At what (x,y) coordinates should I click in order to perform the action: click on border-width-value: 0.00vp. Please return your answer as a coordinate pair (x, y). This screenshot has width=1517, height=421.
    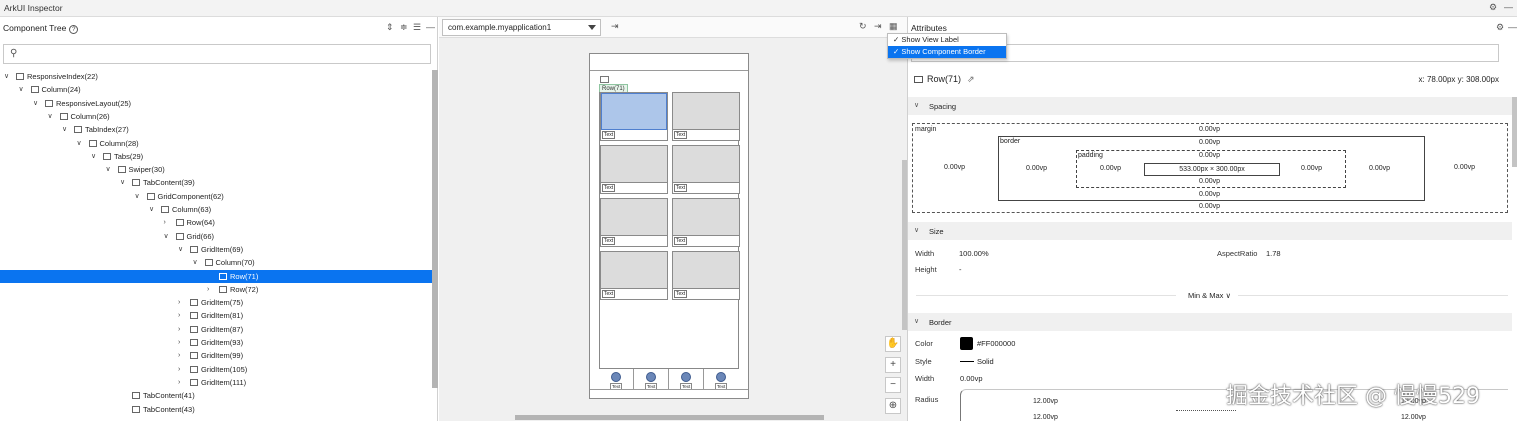
    Looking at the image, I should click on (971, 378).